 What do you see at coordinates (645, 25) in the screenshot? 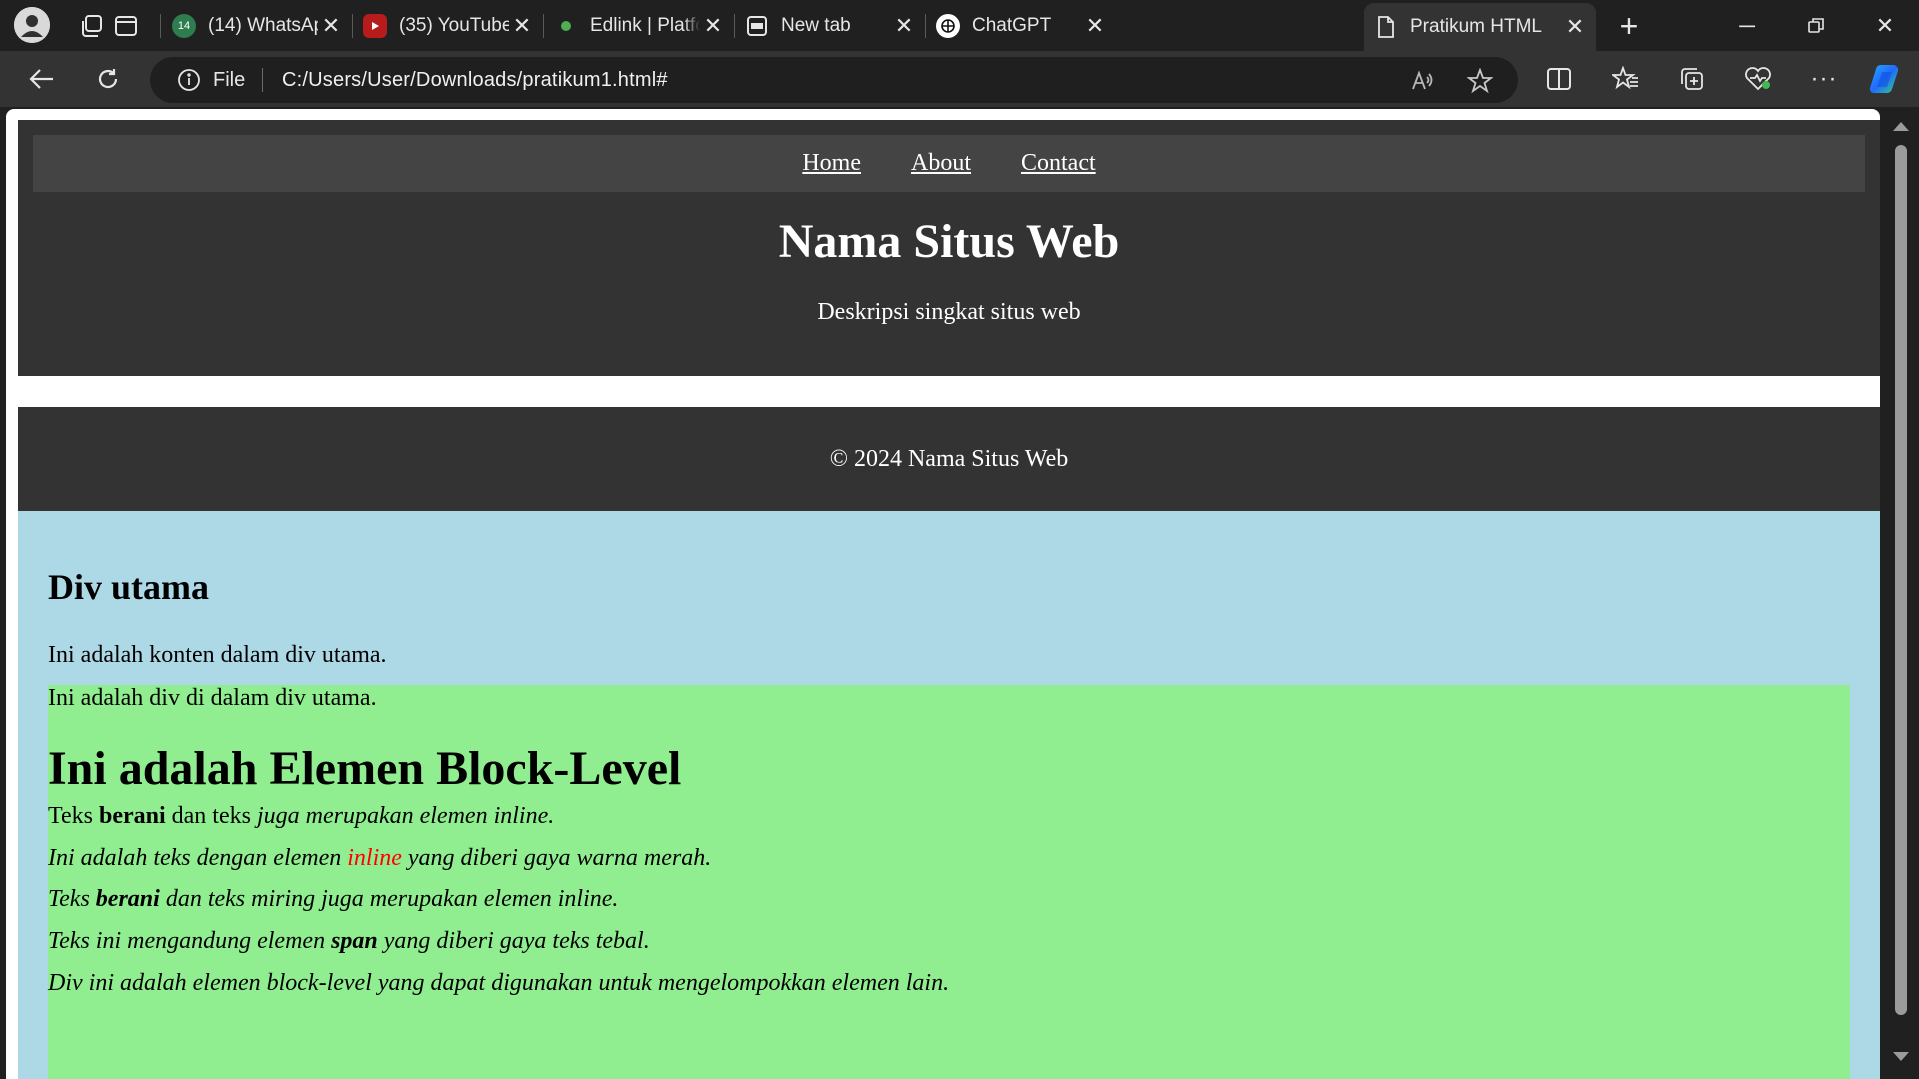
I see `tab-title: Edlink | Platform Edukasi` at bounding box center [645, 25].